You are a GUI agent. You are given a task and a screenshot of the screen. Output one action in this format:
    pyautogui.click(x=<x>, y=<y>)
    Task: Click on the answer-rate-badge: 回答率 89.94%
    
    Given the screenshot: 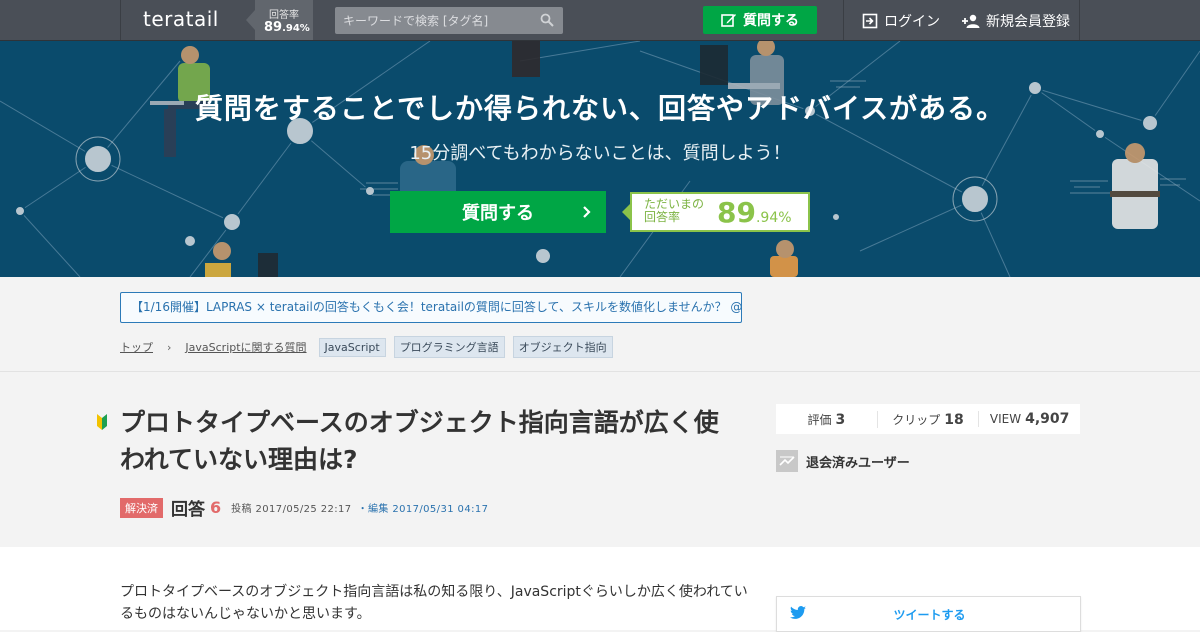 What is the action you would take?
    pyautogui.click(x=279, y=20)
    